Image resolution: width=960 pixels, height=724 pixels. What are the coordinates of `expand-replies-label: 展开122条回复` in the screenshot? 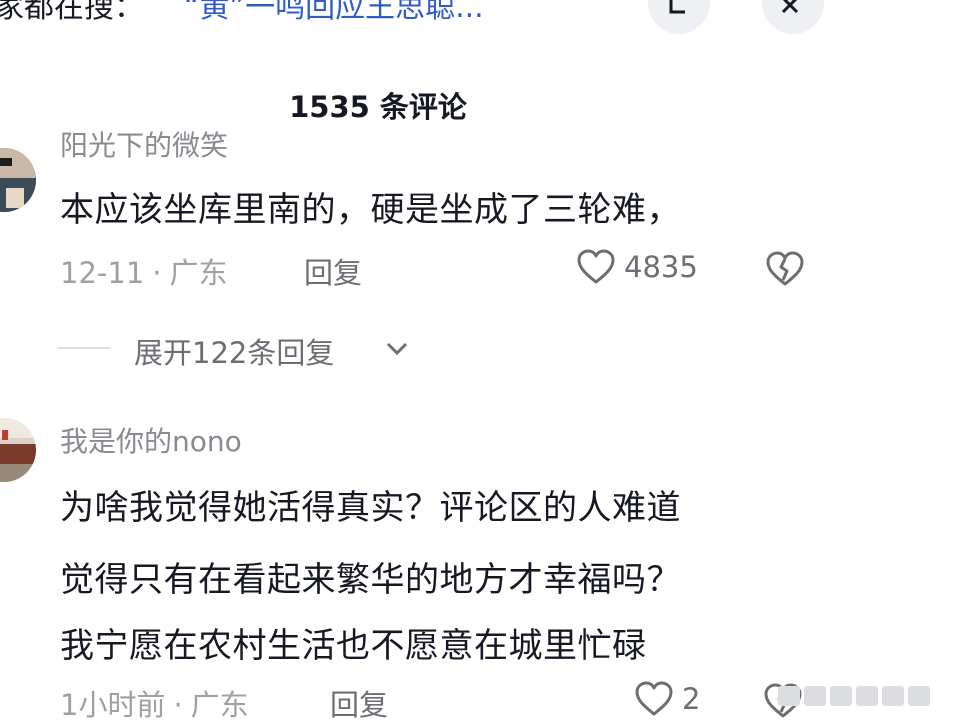 It's located at (234, 353).